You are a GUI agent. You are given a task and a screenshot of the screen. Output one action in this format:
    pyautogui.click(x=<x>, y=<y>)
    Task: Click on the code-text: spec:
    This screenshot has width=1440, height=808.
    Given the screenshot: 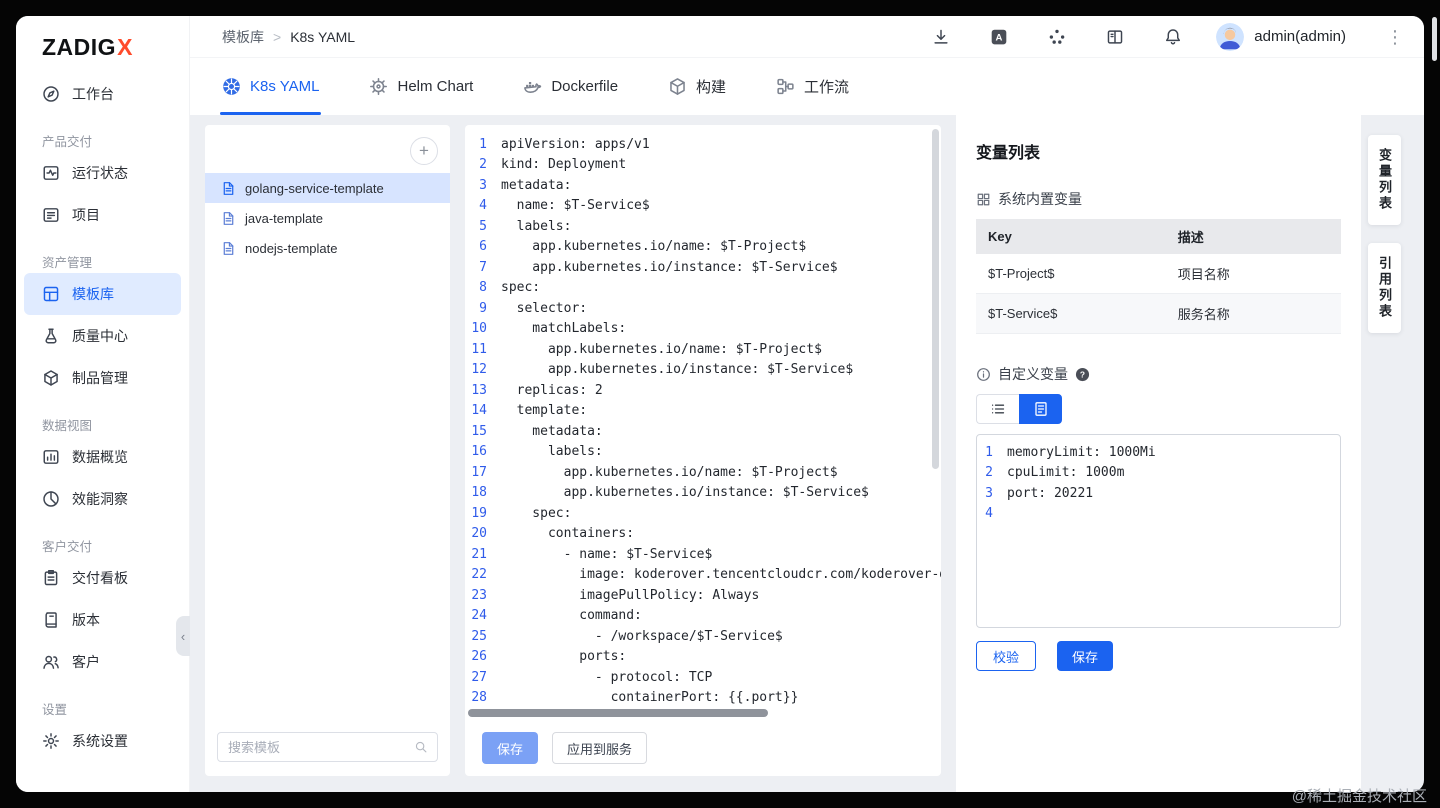 What is the action you would take?
    pyautogui.click(x=521, y=288)
    